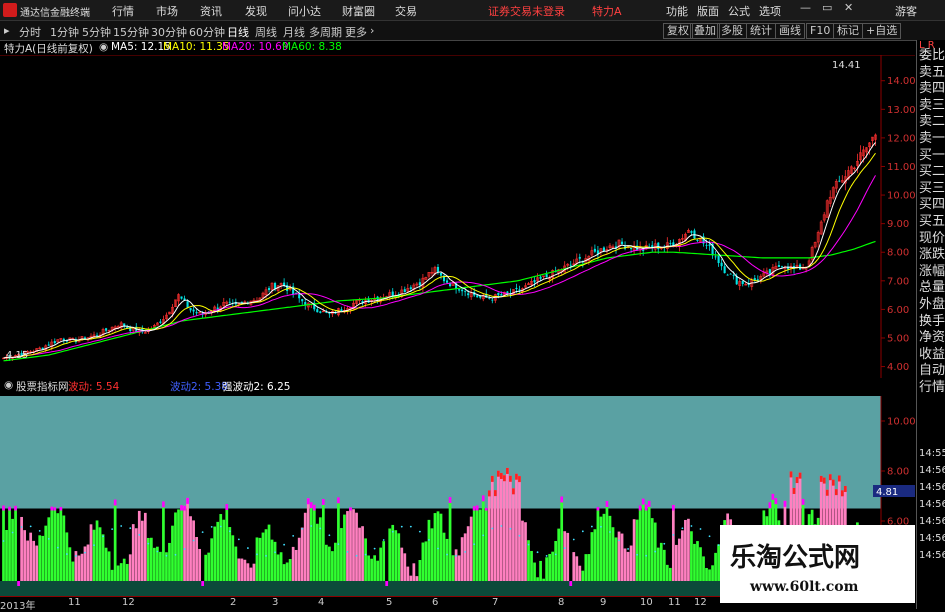  I want to click on side-panel-item: 净资, so click(932, 337).